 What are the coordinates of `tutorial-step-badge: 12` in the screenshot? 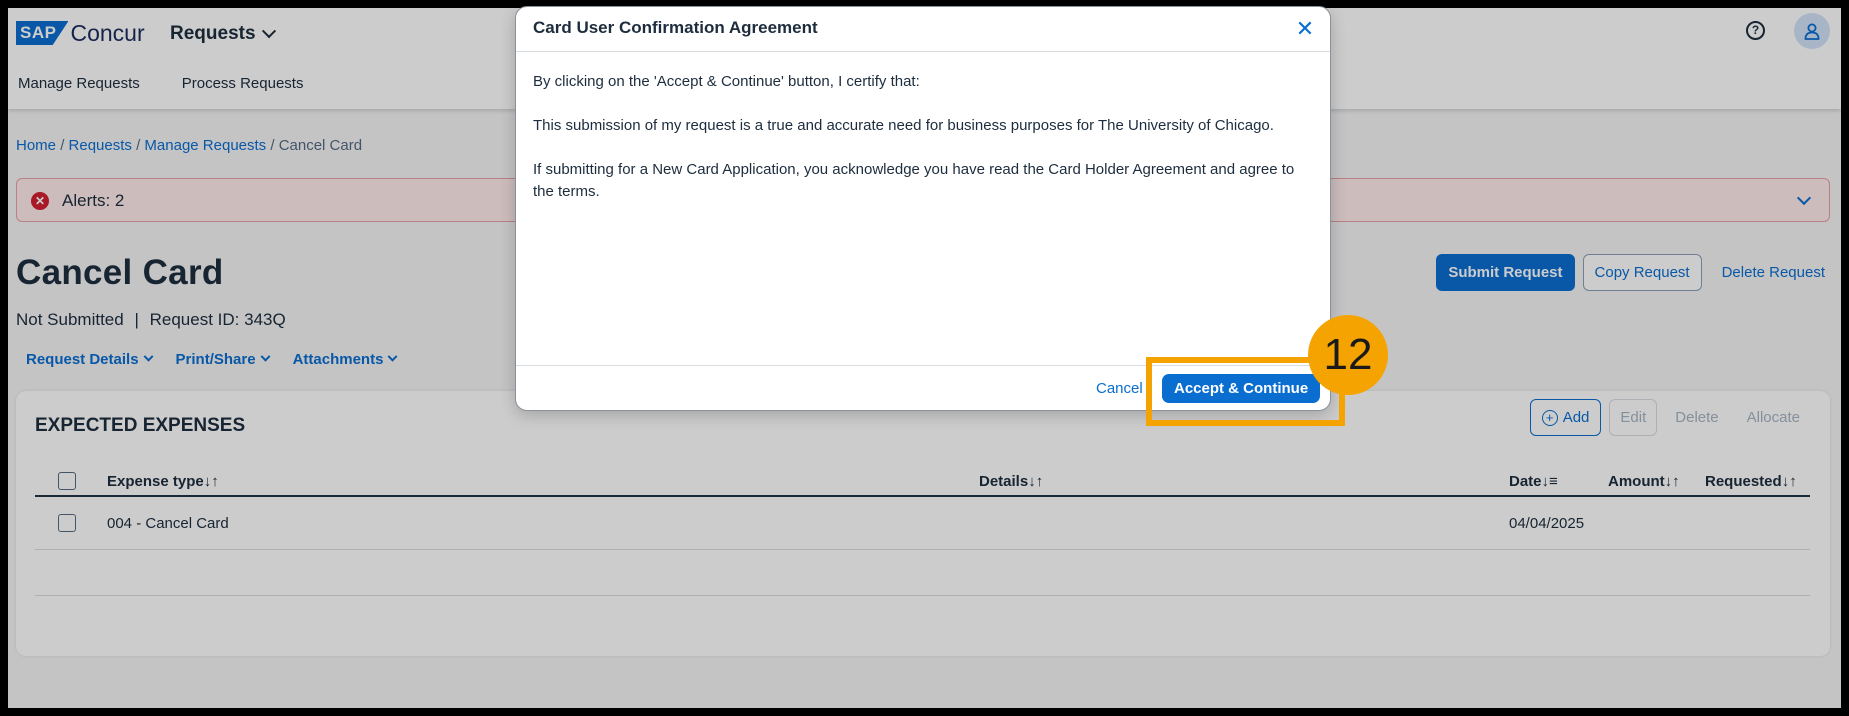 It's located at (1348, 355).